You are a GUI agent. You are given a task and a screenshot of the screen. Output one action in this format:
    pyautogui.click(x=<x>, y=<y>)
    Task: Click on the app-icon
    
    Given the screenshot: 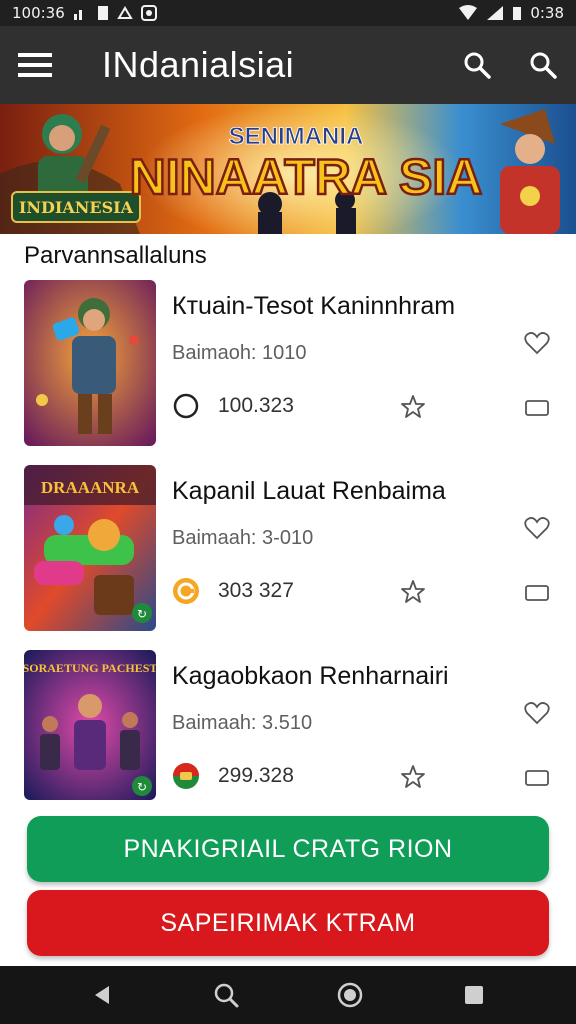 What is the action you would take?
    pyautogui.click(x=148, y=13)
    